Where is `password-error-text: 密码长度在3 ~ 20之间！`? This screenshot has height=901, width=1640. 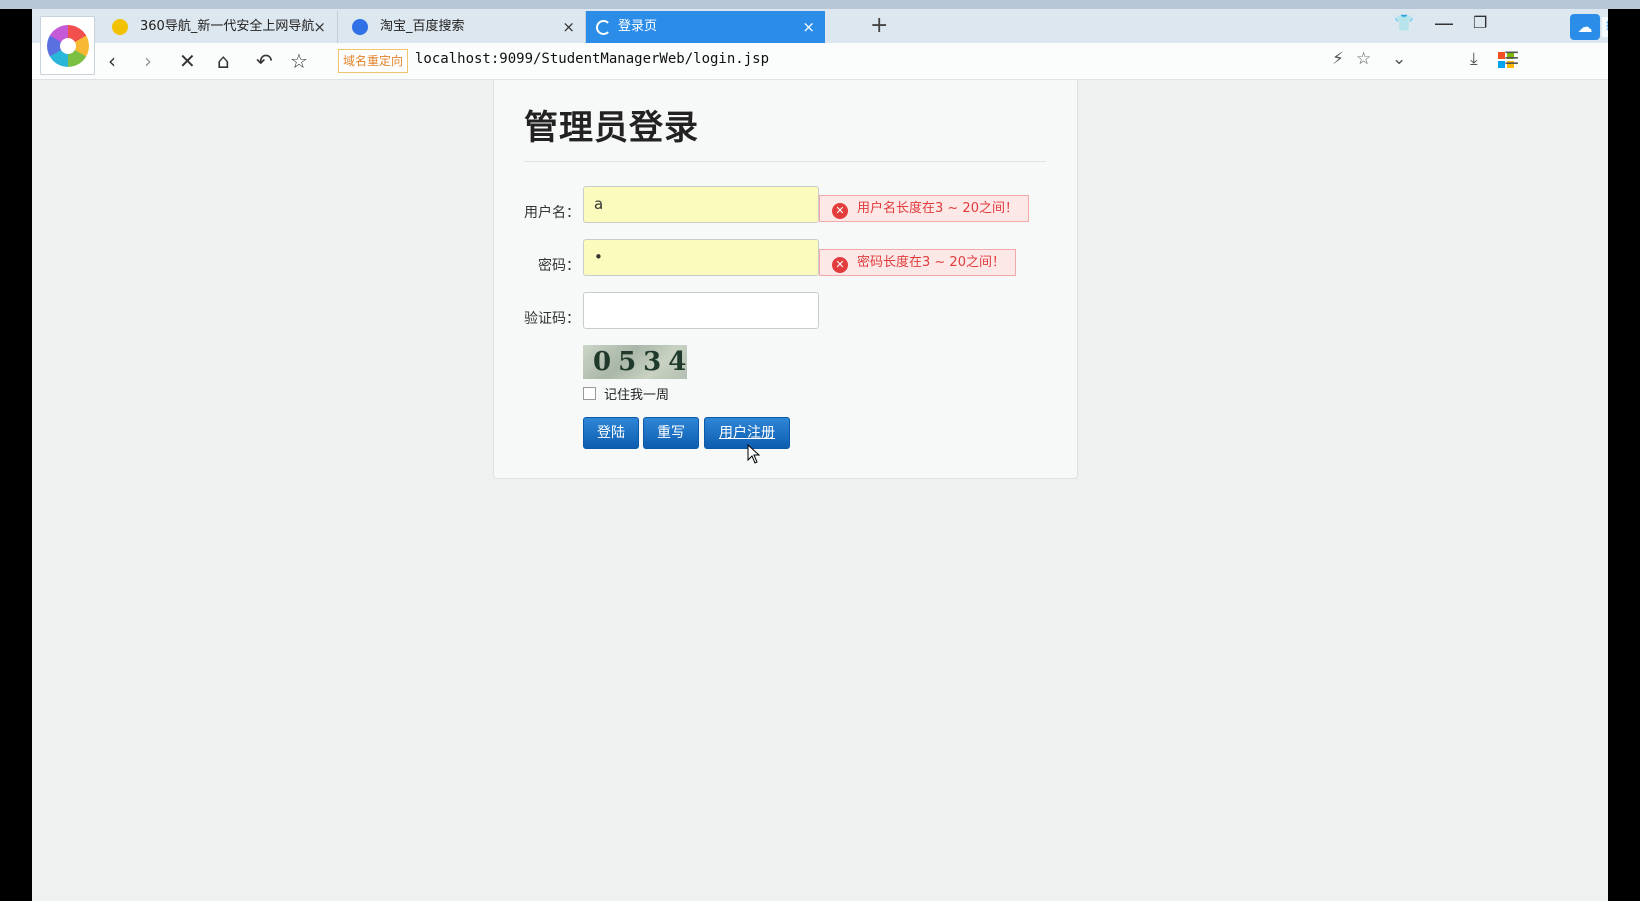 password-error-text: 密码长度在3 ~ 20之间！ is located at coordinates (931, 262).